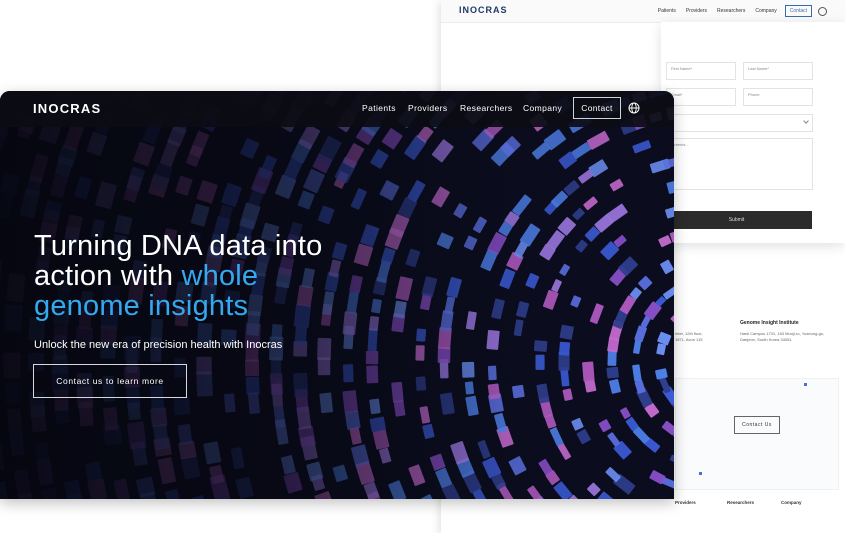 The image size is (845, 533). I want to click on headline-line-2-start: action with, so click(108, 276).